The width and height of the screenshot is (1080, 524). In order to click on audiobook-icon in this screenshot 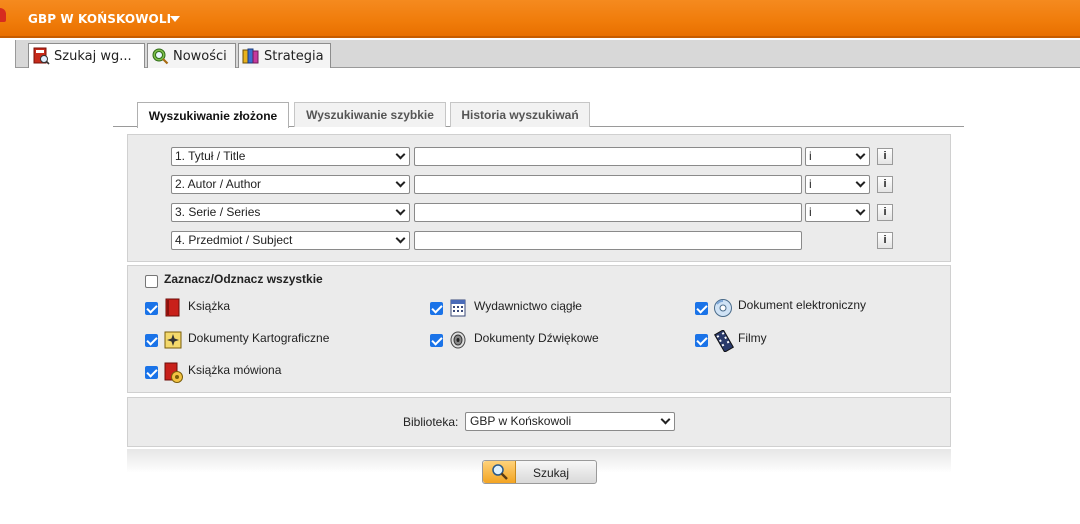, I will do `click(173, 372)`.